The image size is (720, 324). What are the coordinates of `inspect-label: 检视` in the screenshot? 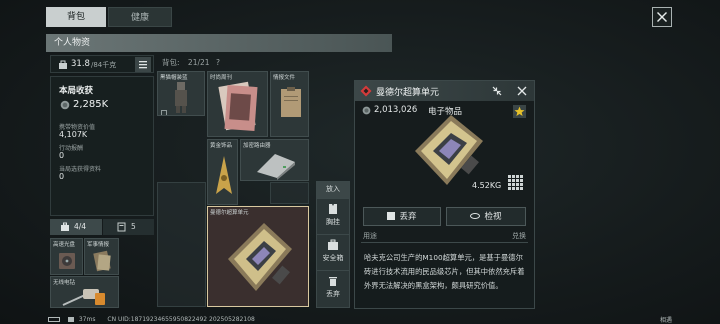 It's located at (493, 217).